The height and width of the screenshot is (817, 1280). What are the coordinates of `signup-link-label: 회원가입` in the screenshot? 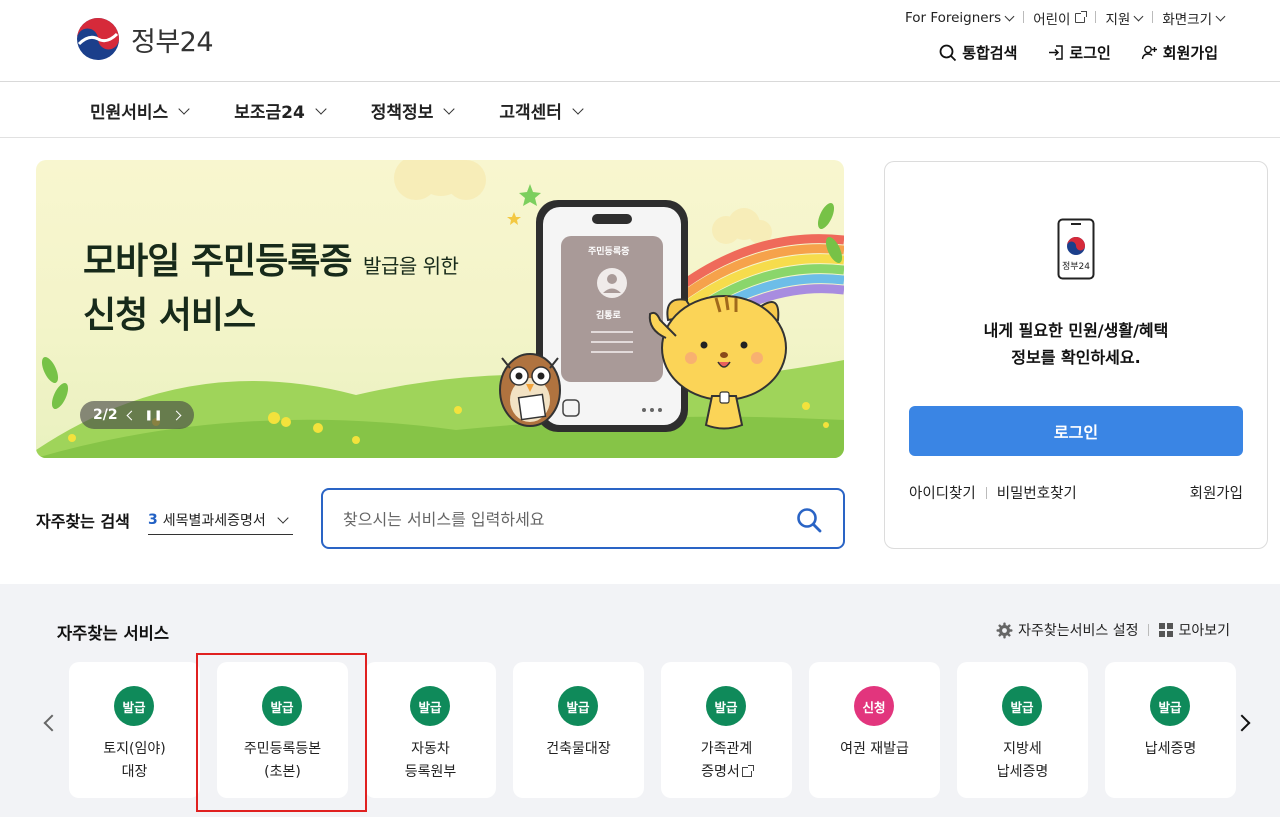 It's located at (1190, 53).